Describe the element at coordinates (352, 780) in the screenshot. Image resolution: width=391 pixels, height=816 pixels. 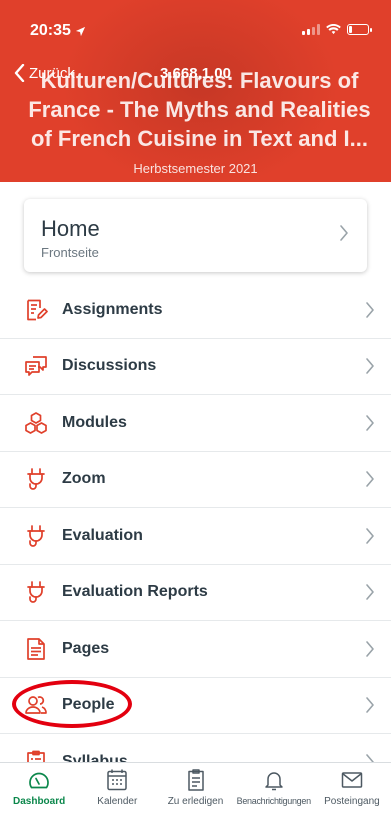
I see `inbox-icon` at that location.